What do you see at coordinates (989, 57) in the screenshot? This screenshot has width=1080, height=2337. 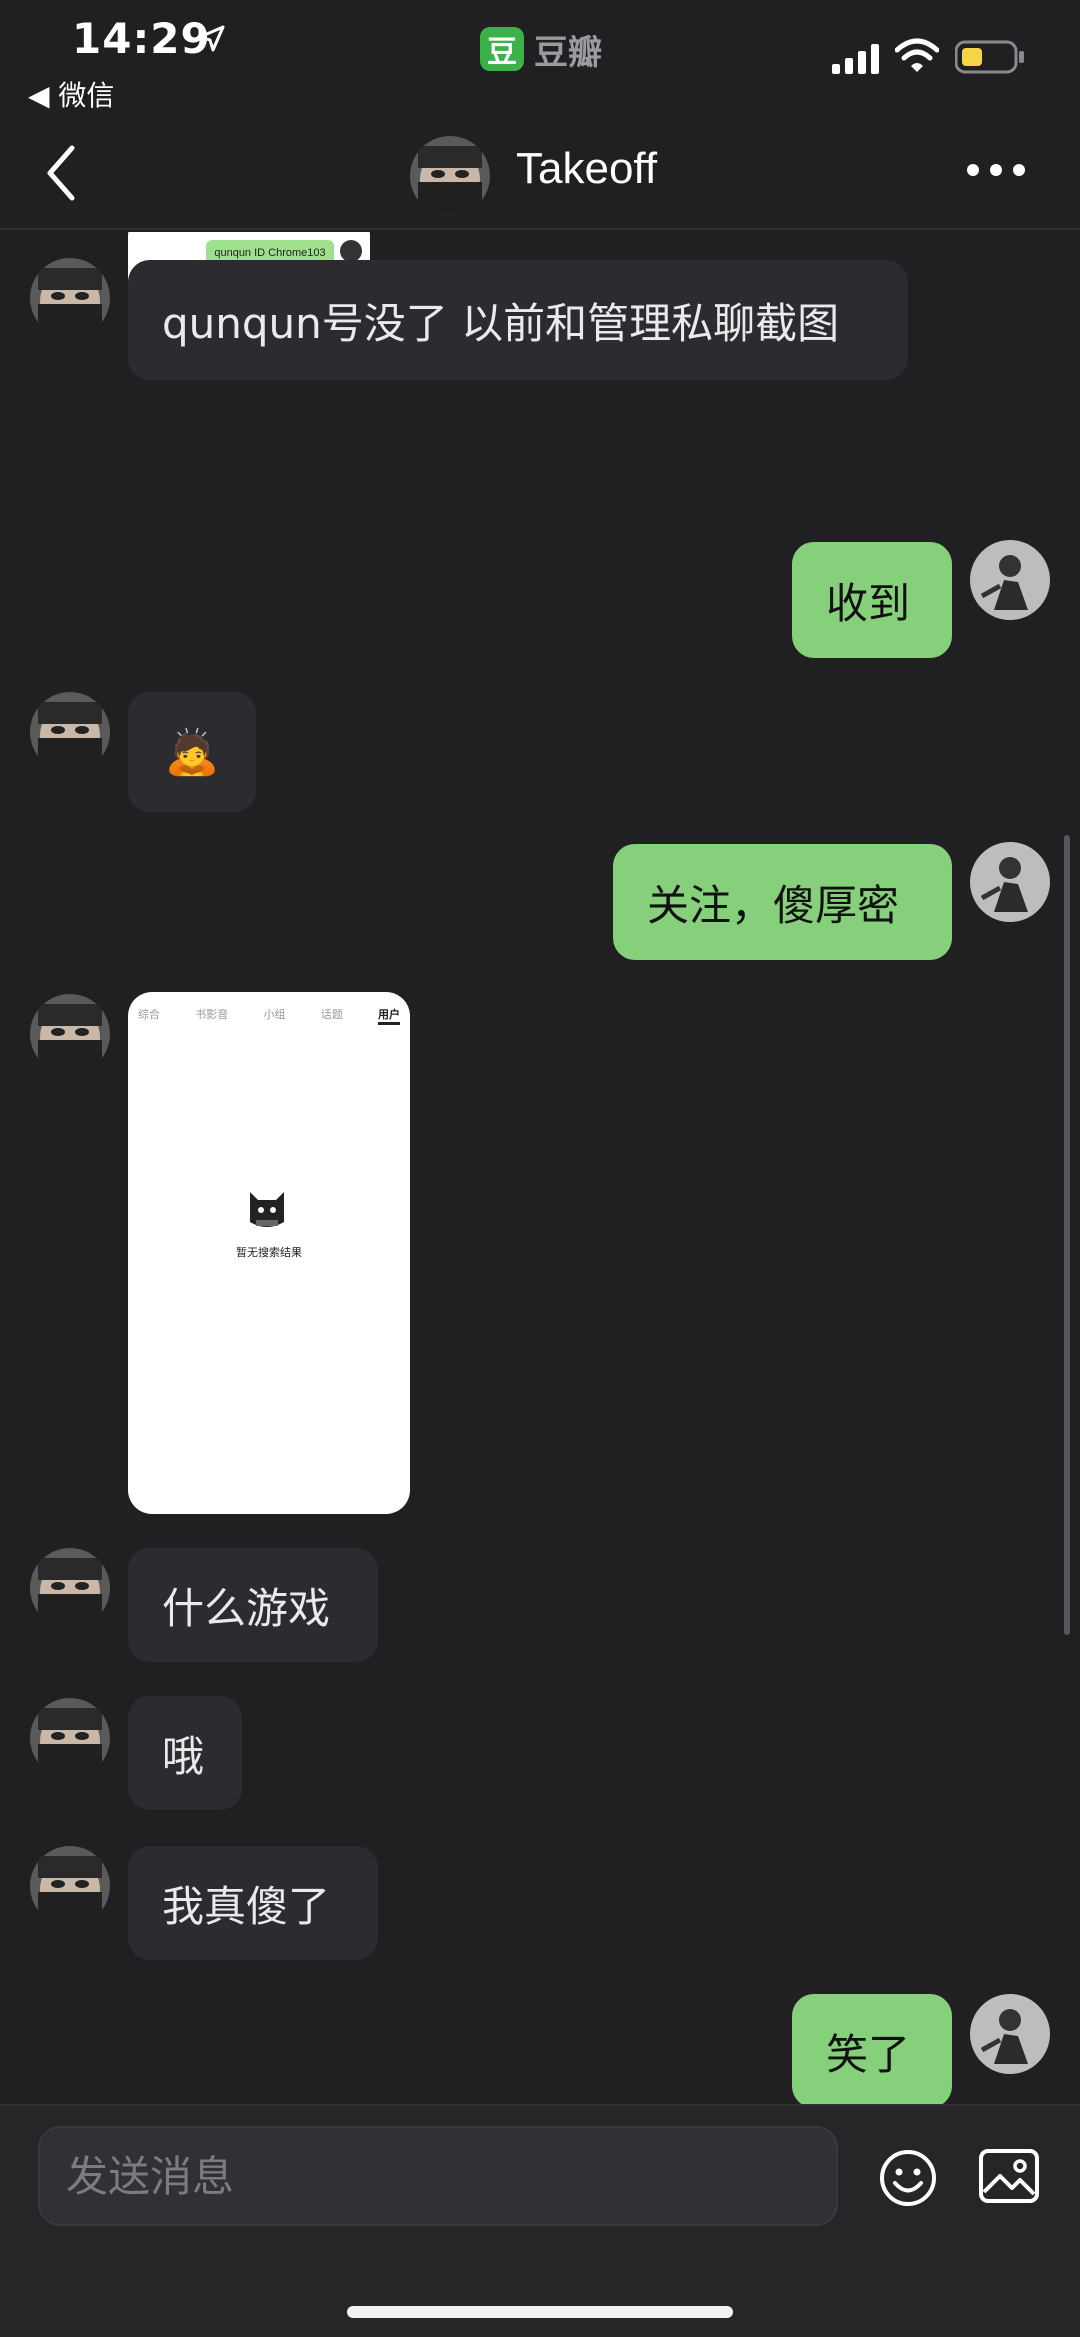 I see `battery-icon` at bounding box center [989, 57].